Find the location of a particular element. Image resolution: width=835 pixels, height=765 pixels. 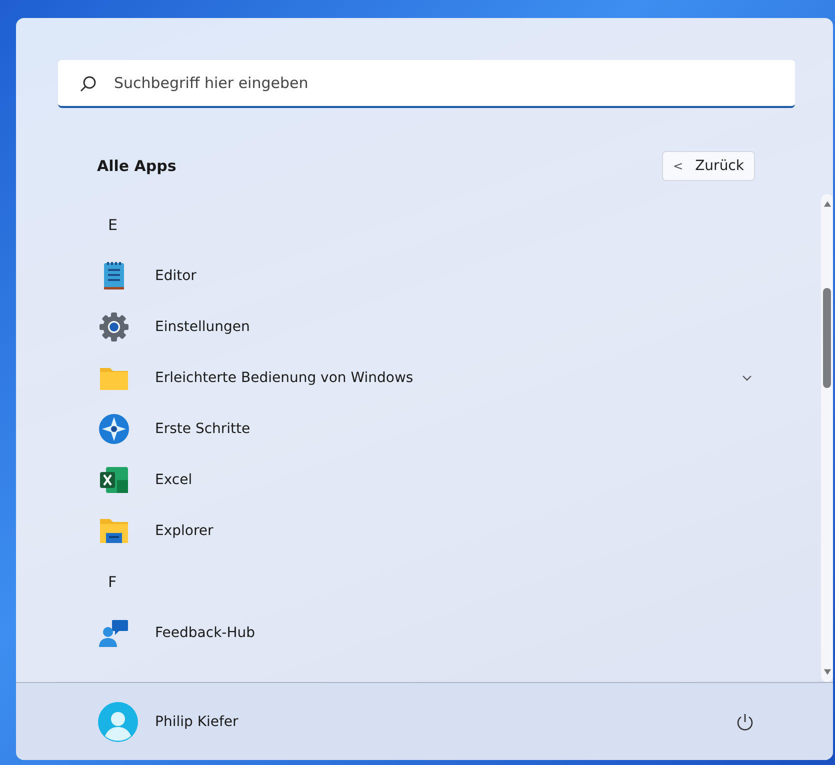

gear-icon is located at coordinates (114, 326).